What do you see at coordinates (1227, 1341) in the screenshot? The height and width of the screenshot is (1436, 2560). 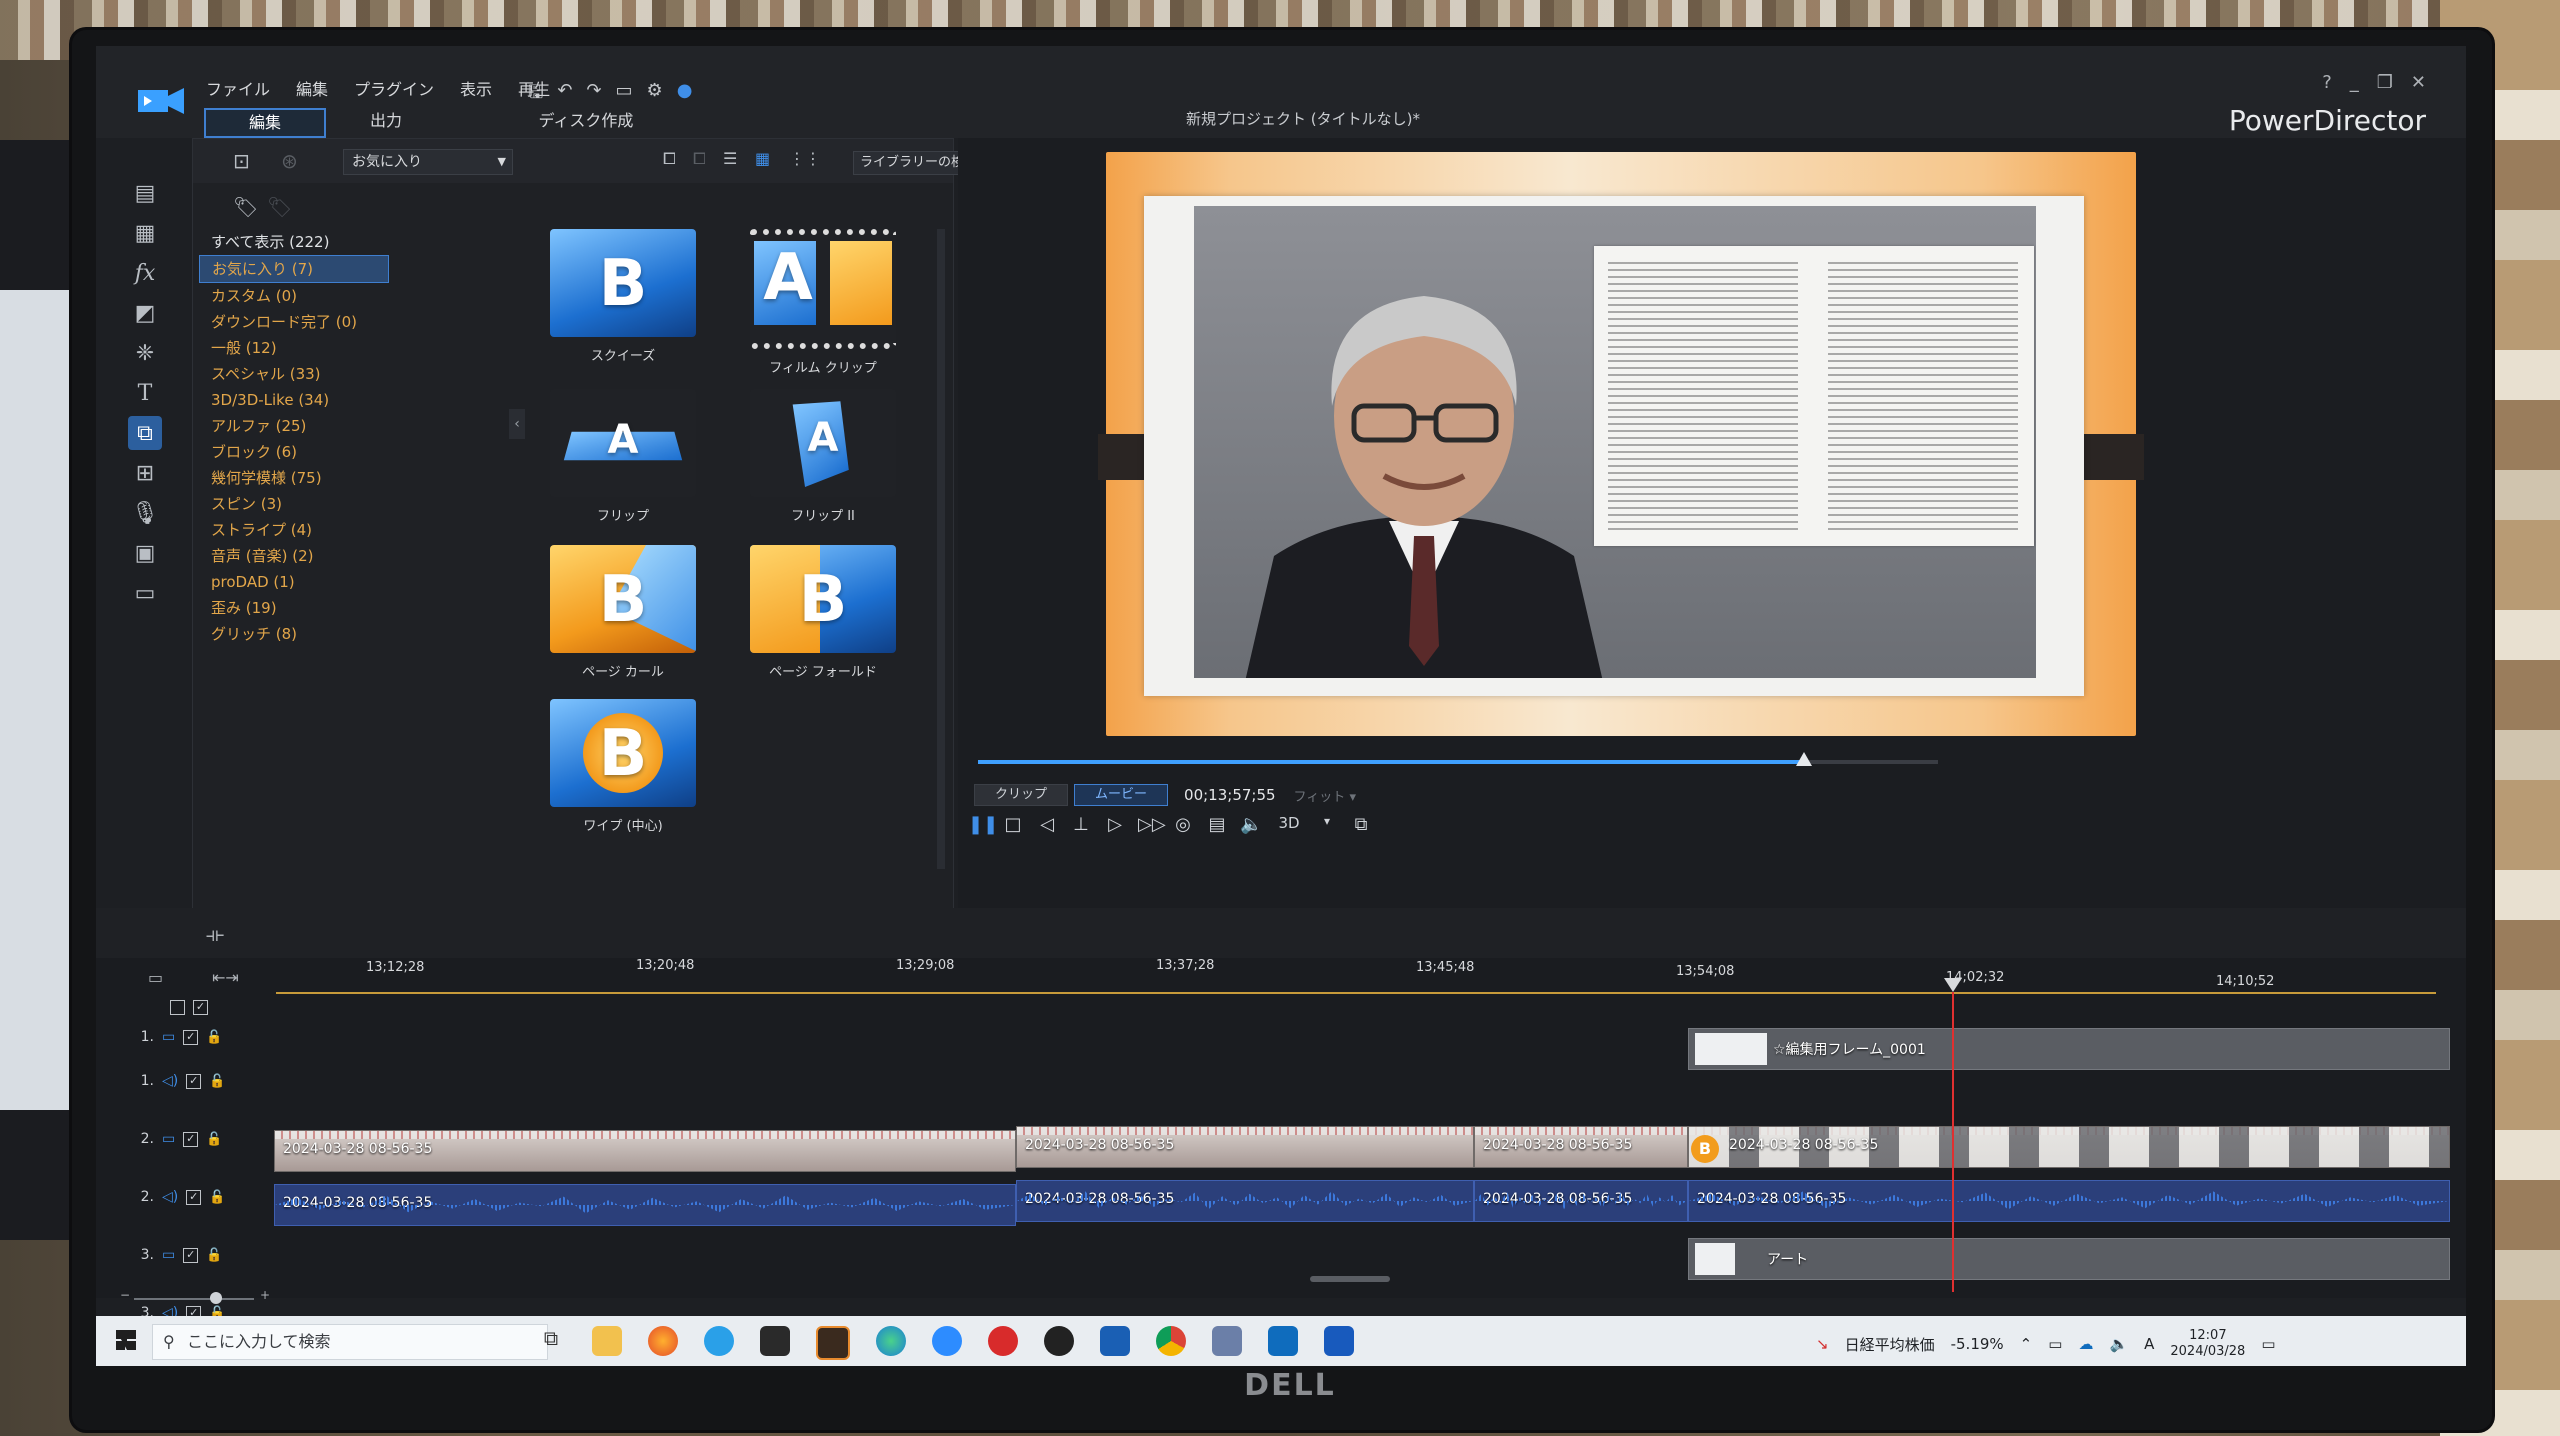 I see `camera-icon` at bounding box center [1227, 1341].